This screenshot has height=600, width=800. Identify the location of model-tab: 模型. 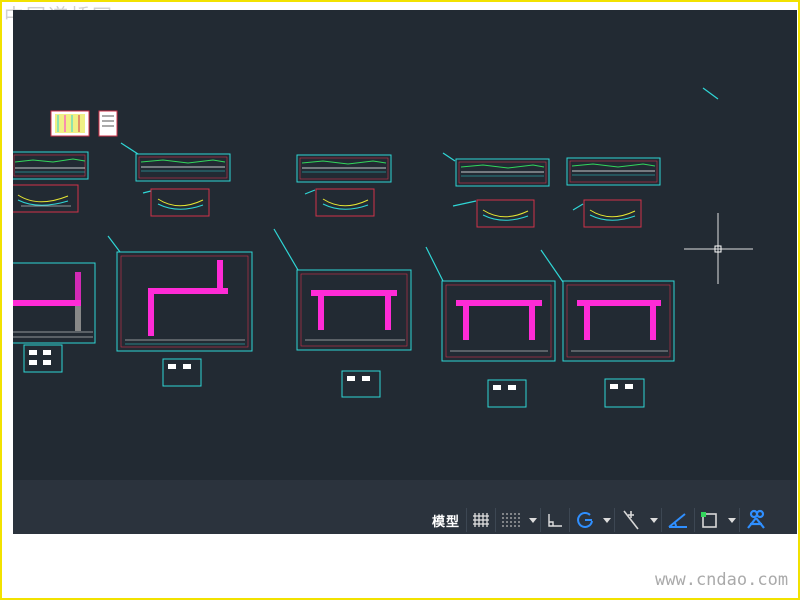
(447, 520).